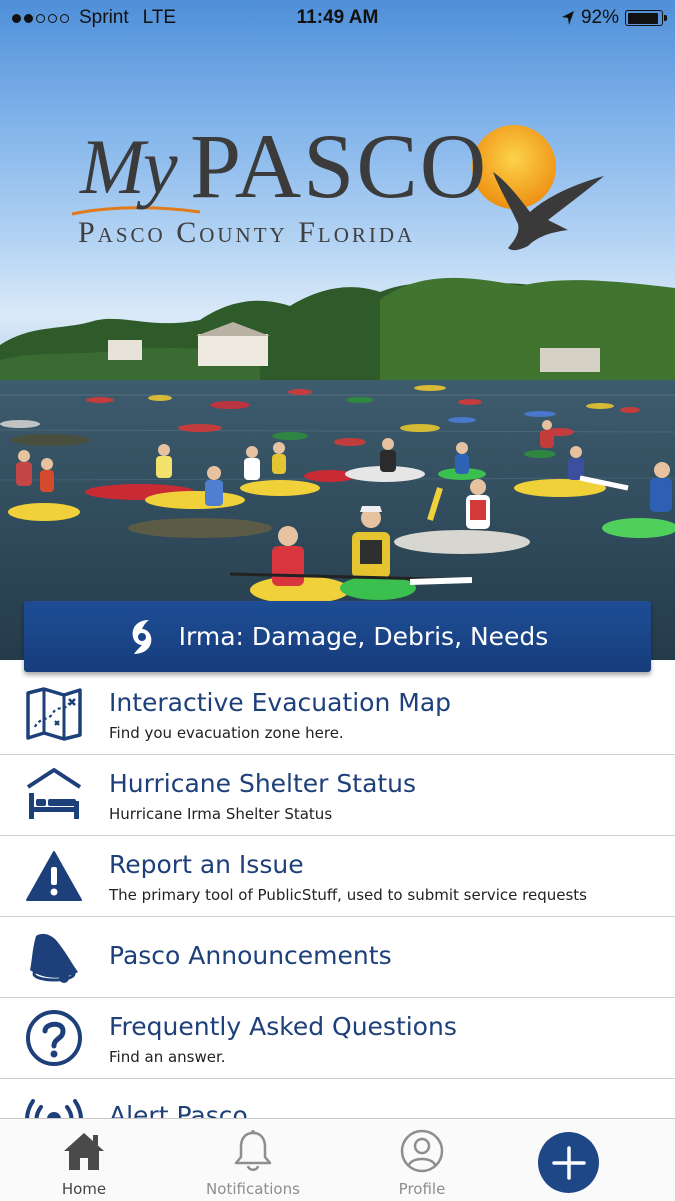 This screenshot has height=1201, width=675. I want to click on menu-item-title: Pasco Announcements, so click(250, 955).